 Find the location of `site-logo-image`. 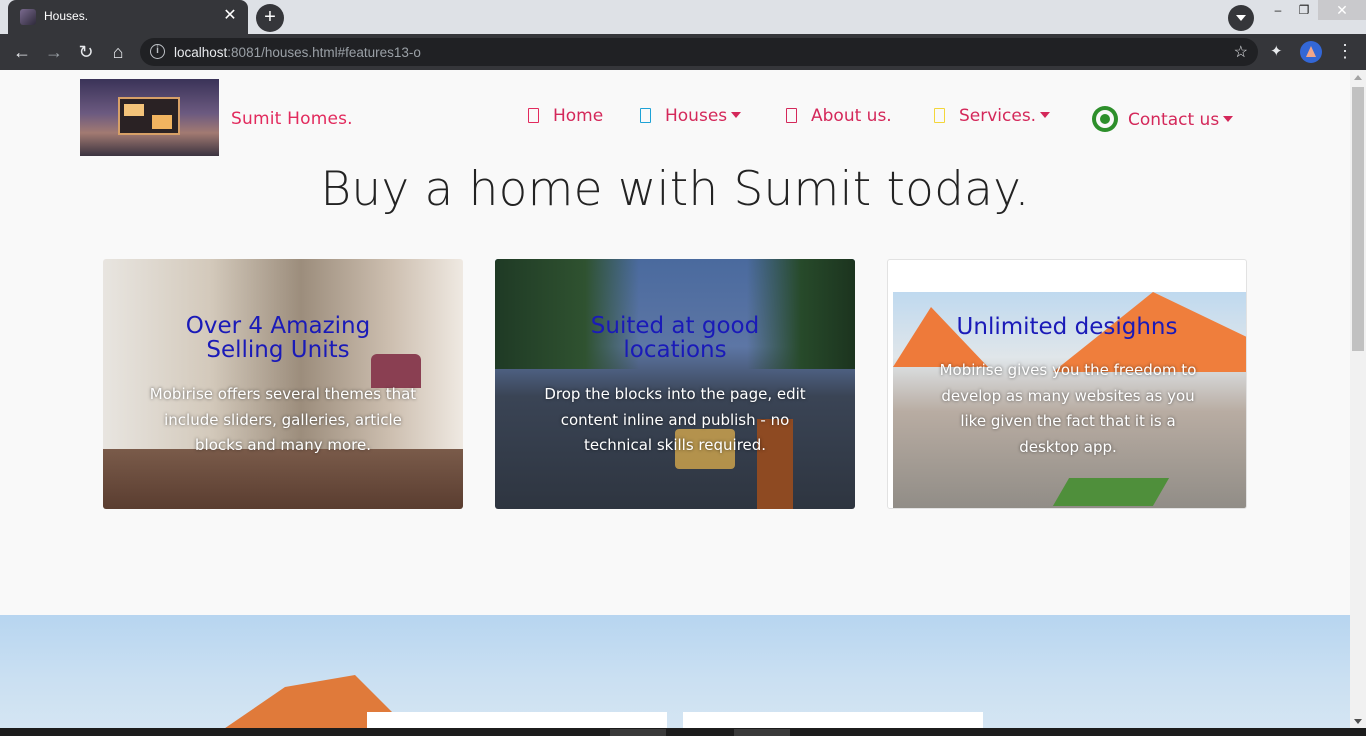

site-logo-image is located at coordinates (149, 117).